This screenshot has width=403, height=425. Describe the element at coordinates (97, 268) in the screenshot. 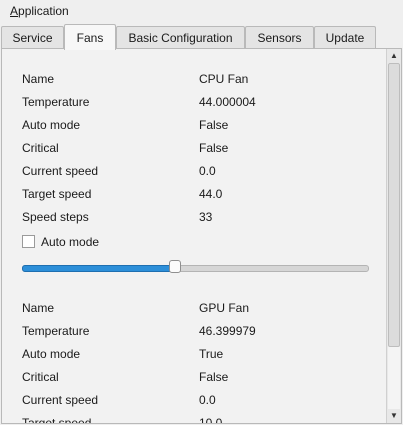

I see `slider-fill` at that location.